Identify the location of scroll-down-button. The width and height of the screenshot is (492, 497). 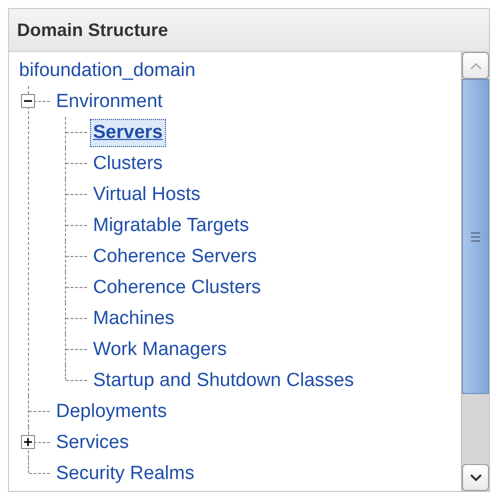
(475, 477).